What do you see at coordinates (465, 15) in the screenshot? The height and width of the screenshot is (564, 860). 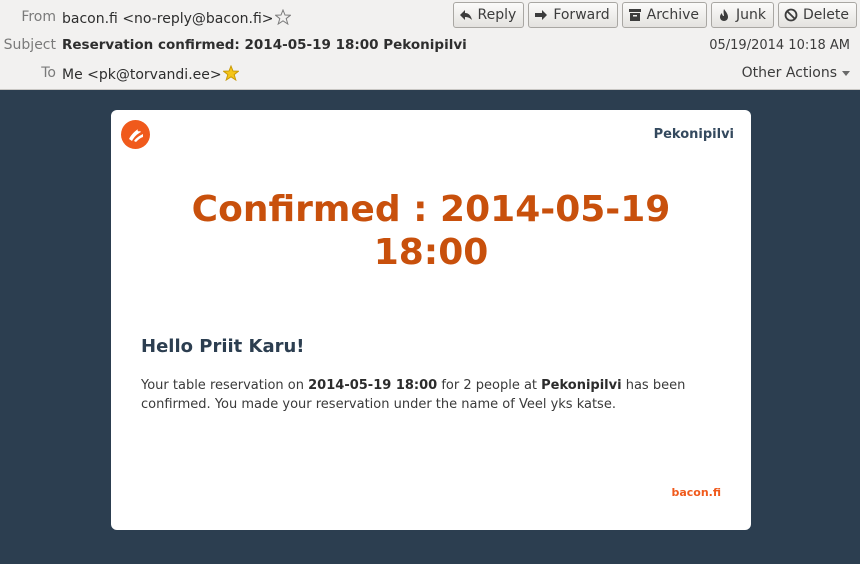 I see `reply-icon` at bounding box center [465, 15].